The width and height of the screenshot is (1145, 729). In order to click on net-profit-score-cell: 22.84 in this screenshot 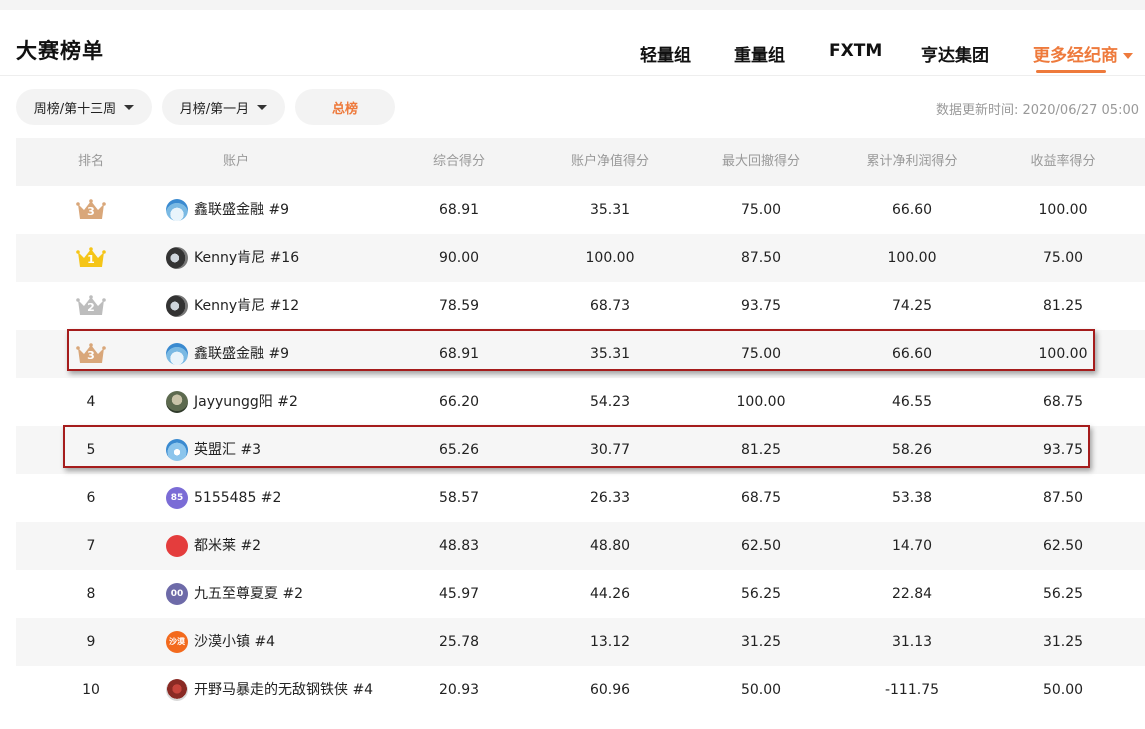, I will do `click(912, 594)`.